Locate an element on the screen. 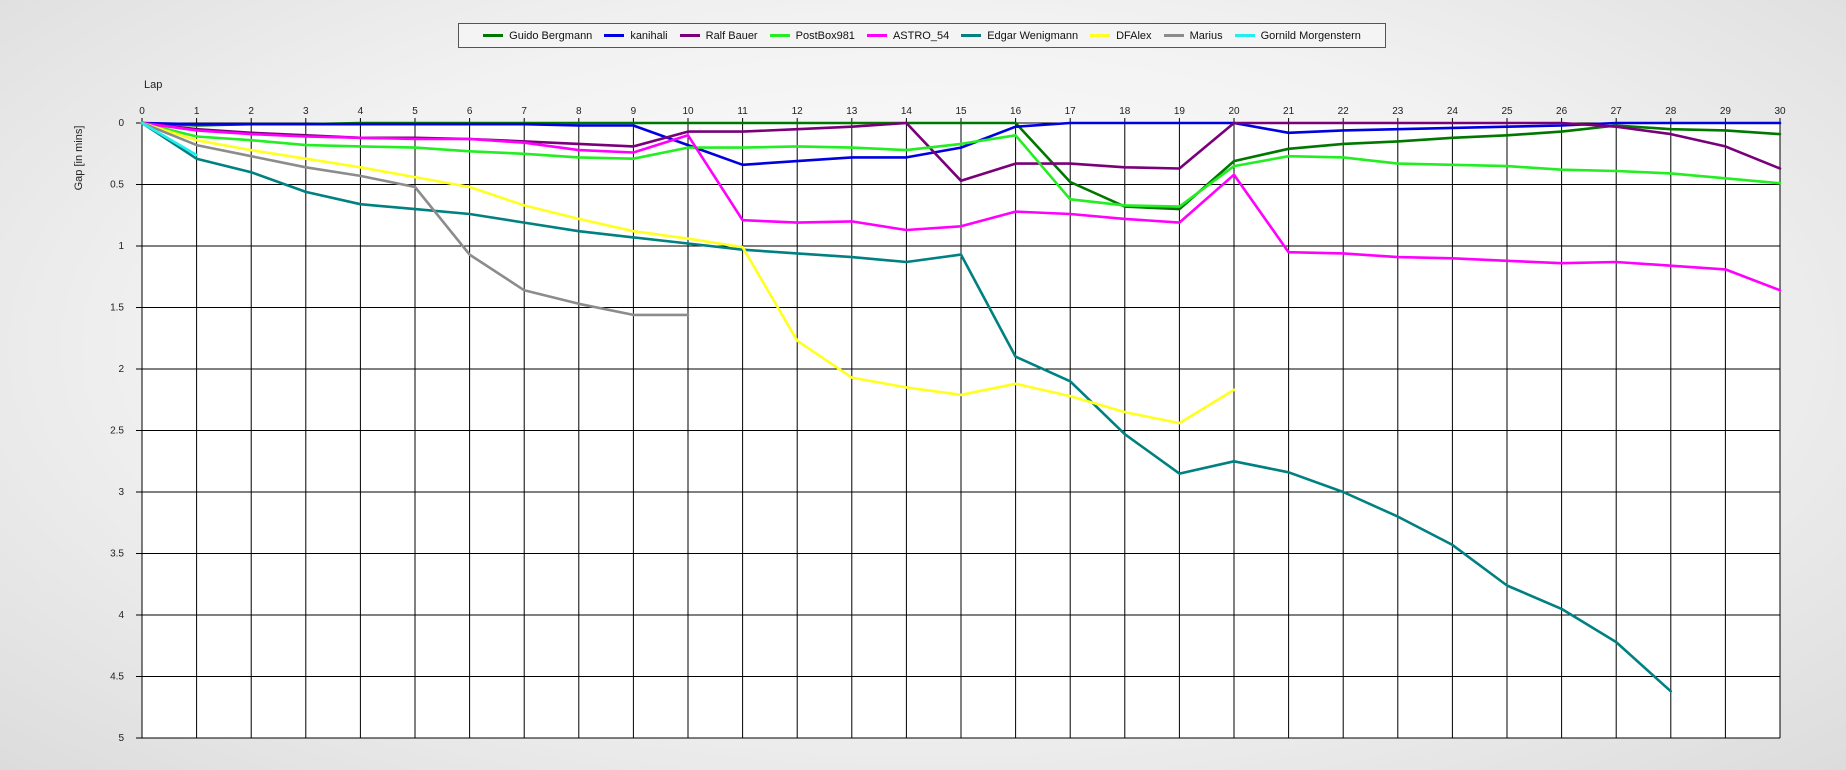 This screenshot has height=770, width=1846. x-tick-label: 0 is located at coordinates (142, 111).